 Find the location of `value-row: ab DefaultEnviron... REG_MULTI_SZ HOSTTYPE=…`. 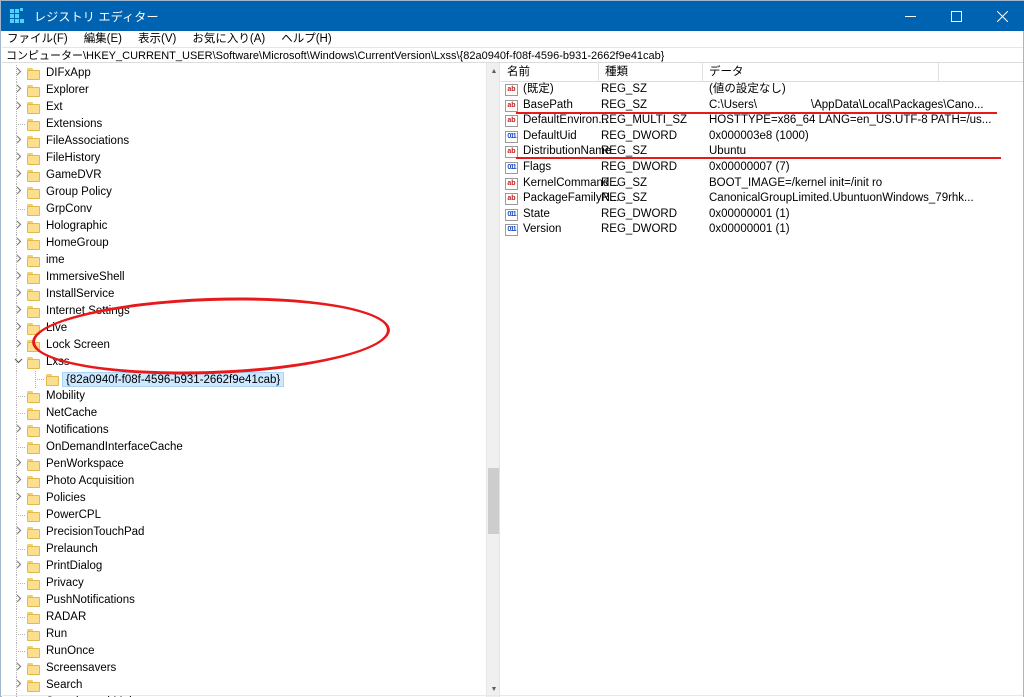

value-row: ab DefaultEnviron... REG_MULTI_SZ HOSTTYPE=… is located at coordinates (762, 121).